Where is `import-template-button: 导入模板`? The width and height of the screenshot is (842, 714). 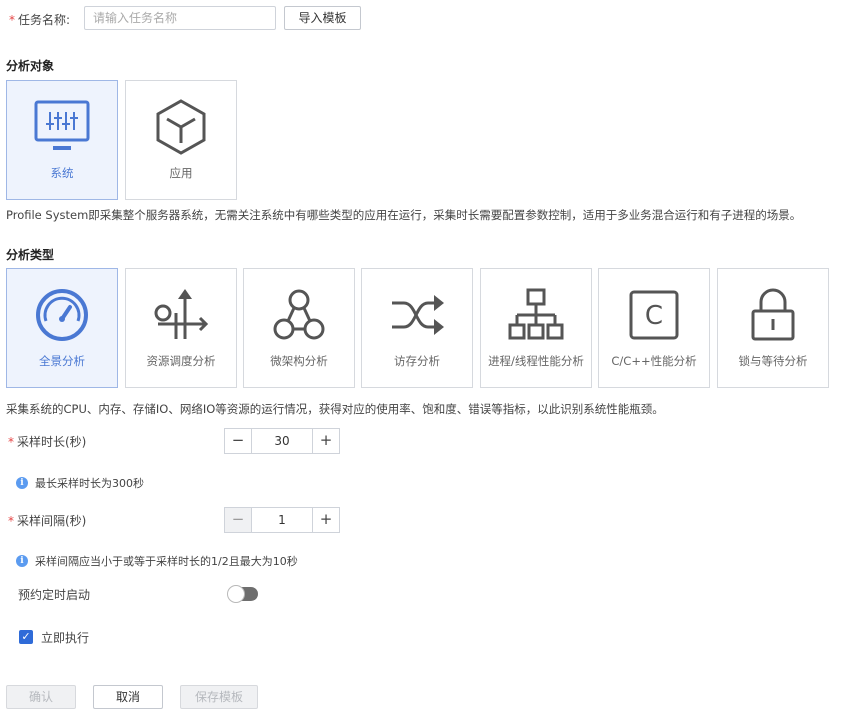
import-template-button: 导入模板 is located at coordinates (322, 18).